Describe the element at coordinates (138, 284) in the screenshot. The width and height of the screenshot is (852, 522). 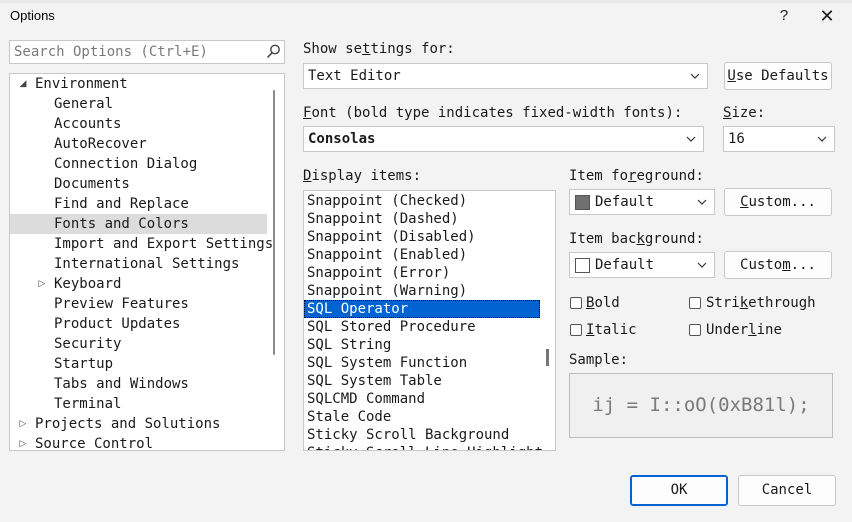
I see `tree-item: ▷ Keyboard` at that location.